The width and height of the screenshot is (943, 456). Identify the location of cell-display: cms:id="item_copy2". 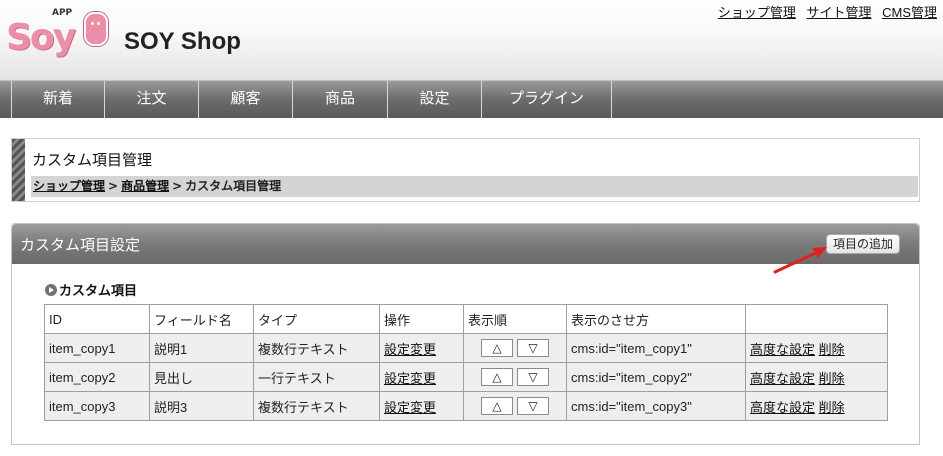
(656, 377).